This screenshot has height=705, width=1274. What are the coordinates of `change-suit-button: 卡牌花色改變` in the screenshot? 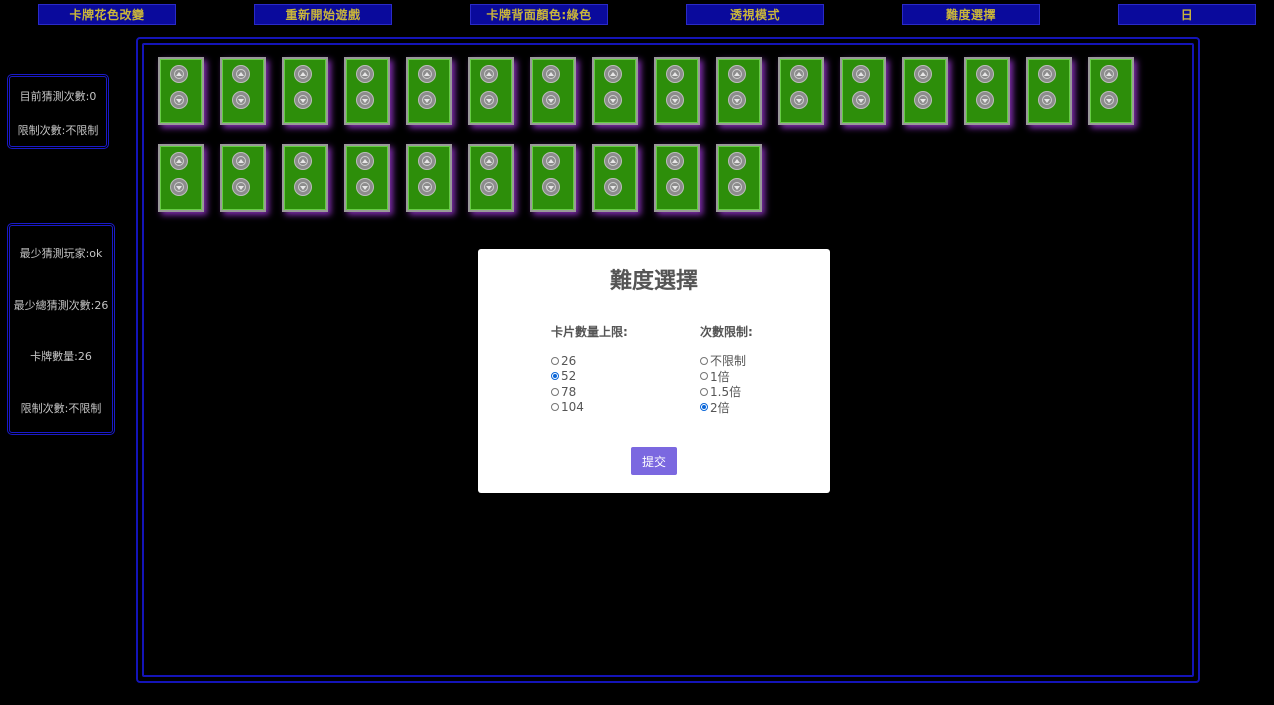 It's located at (107, 14).